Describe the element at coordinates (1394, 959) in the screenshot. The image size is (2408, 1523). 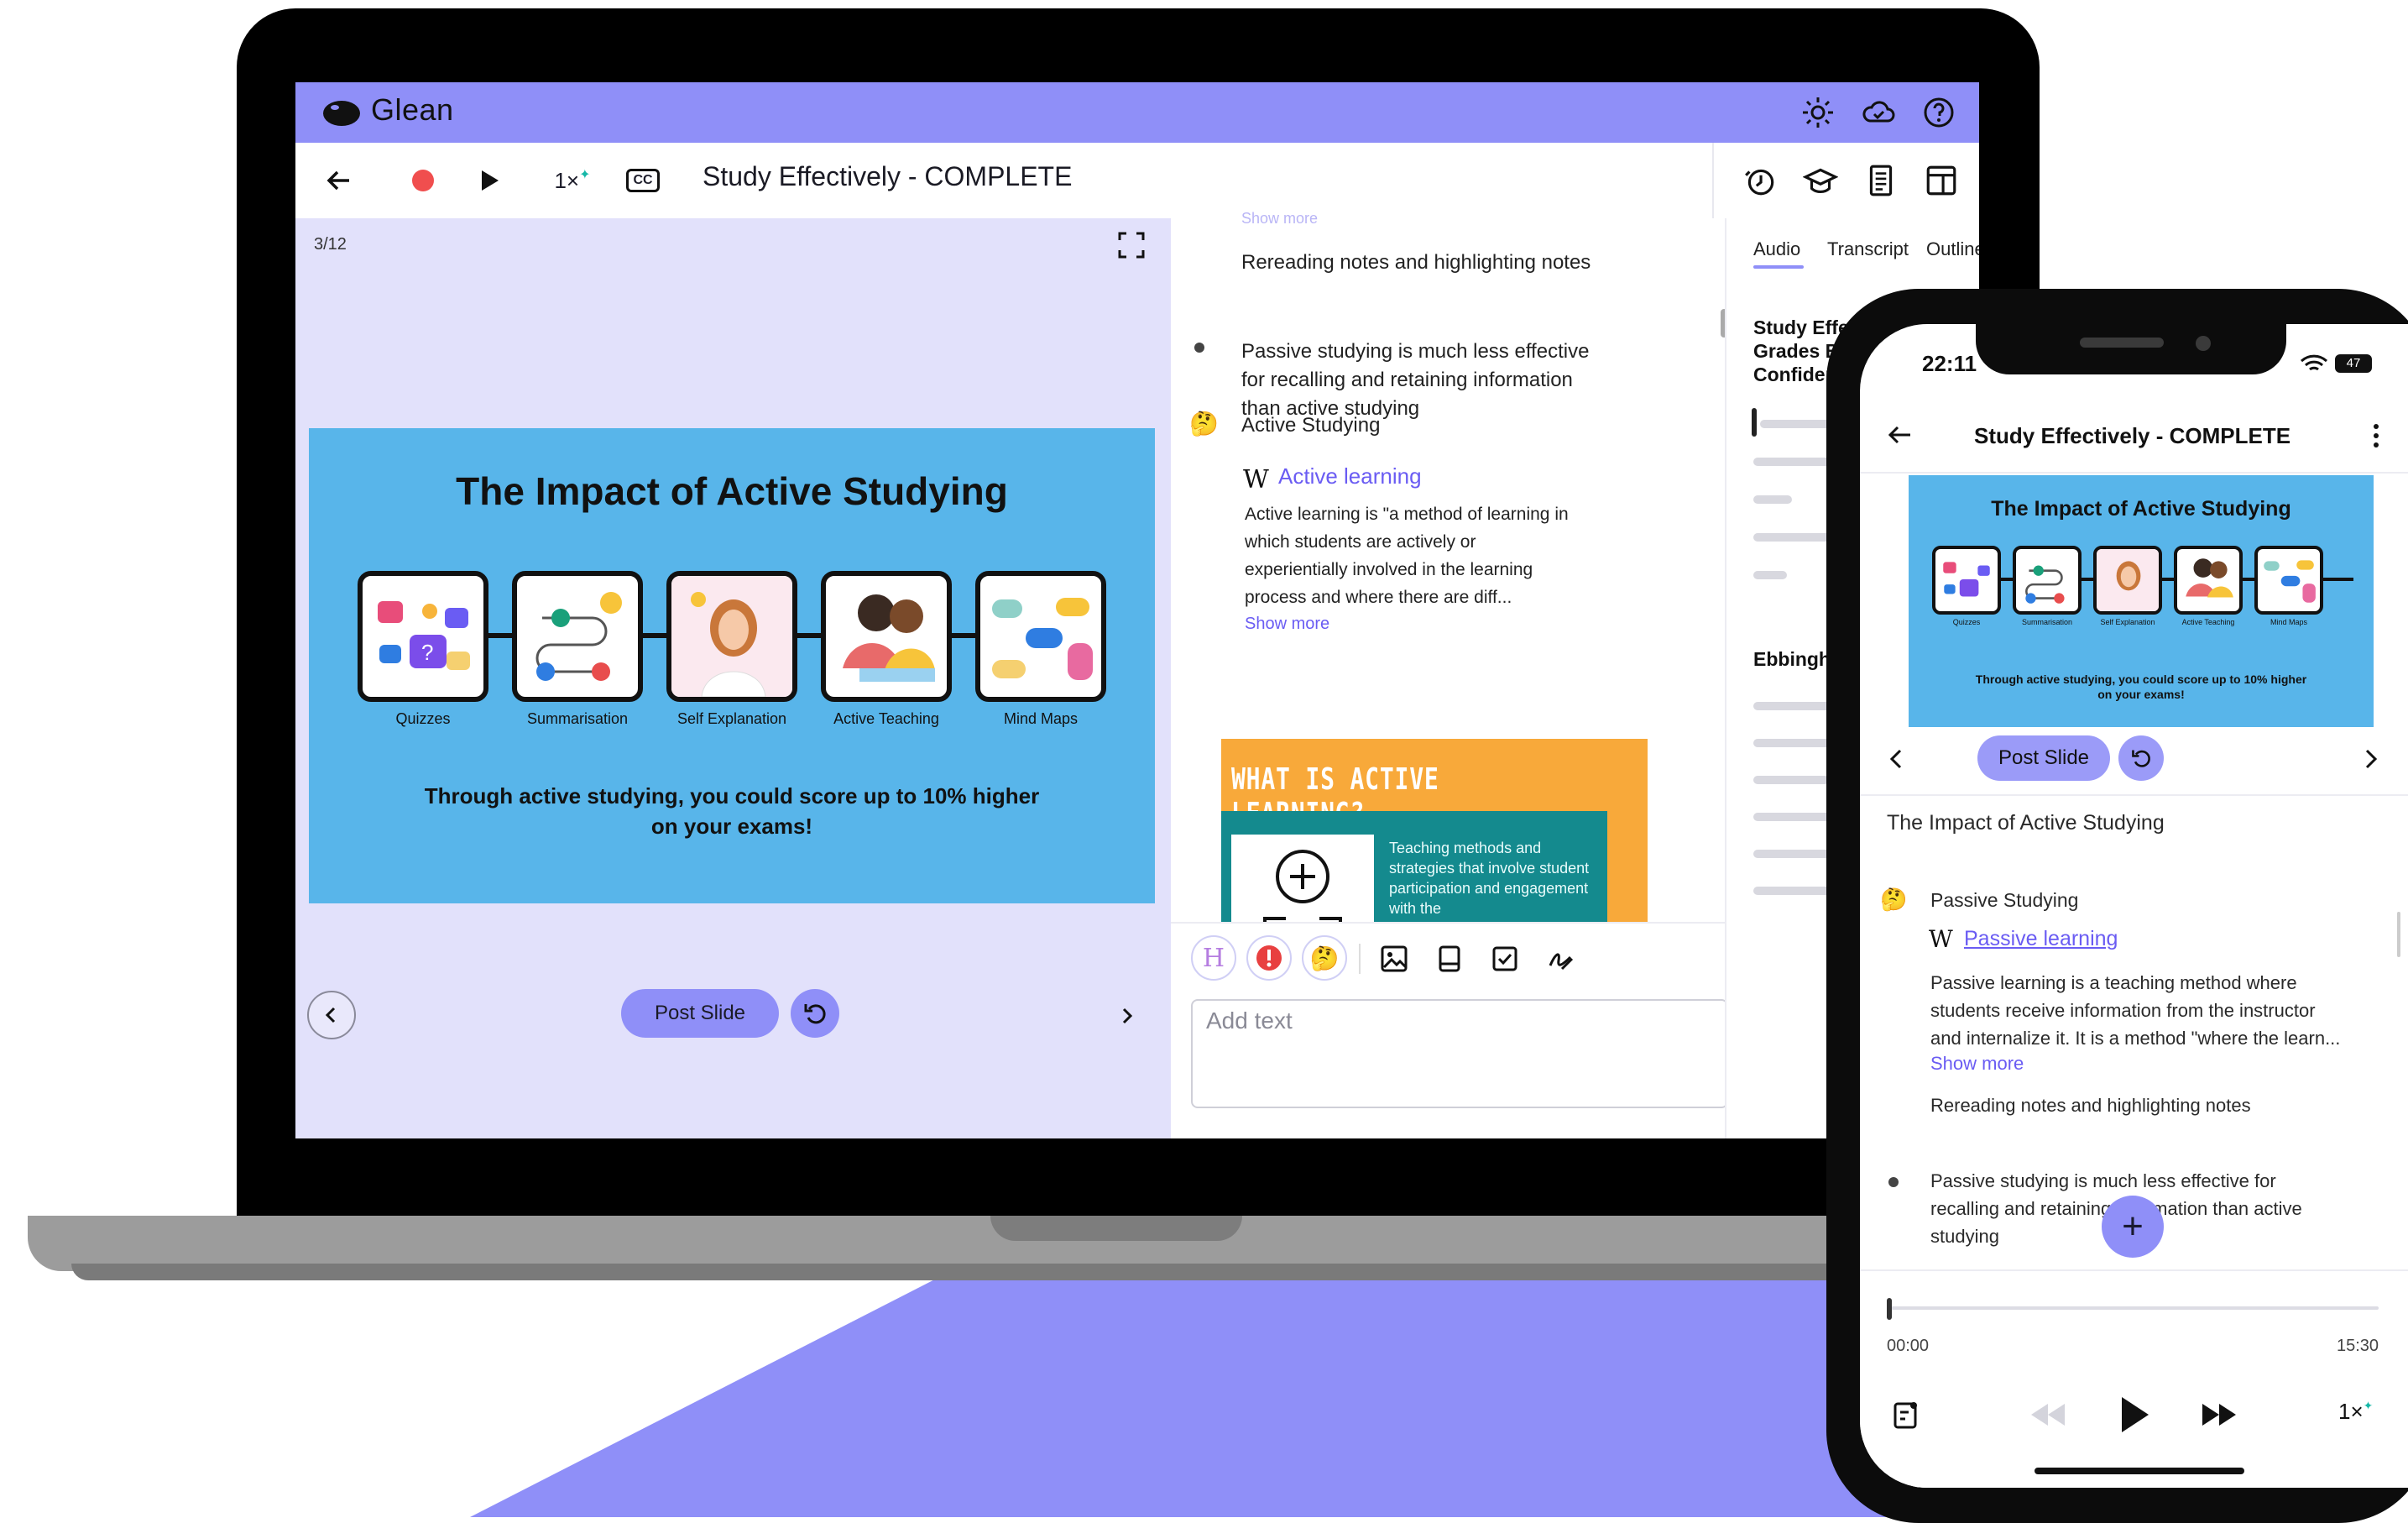
I see `image-icon` at that location.